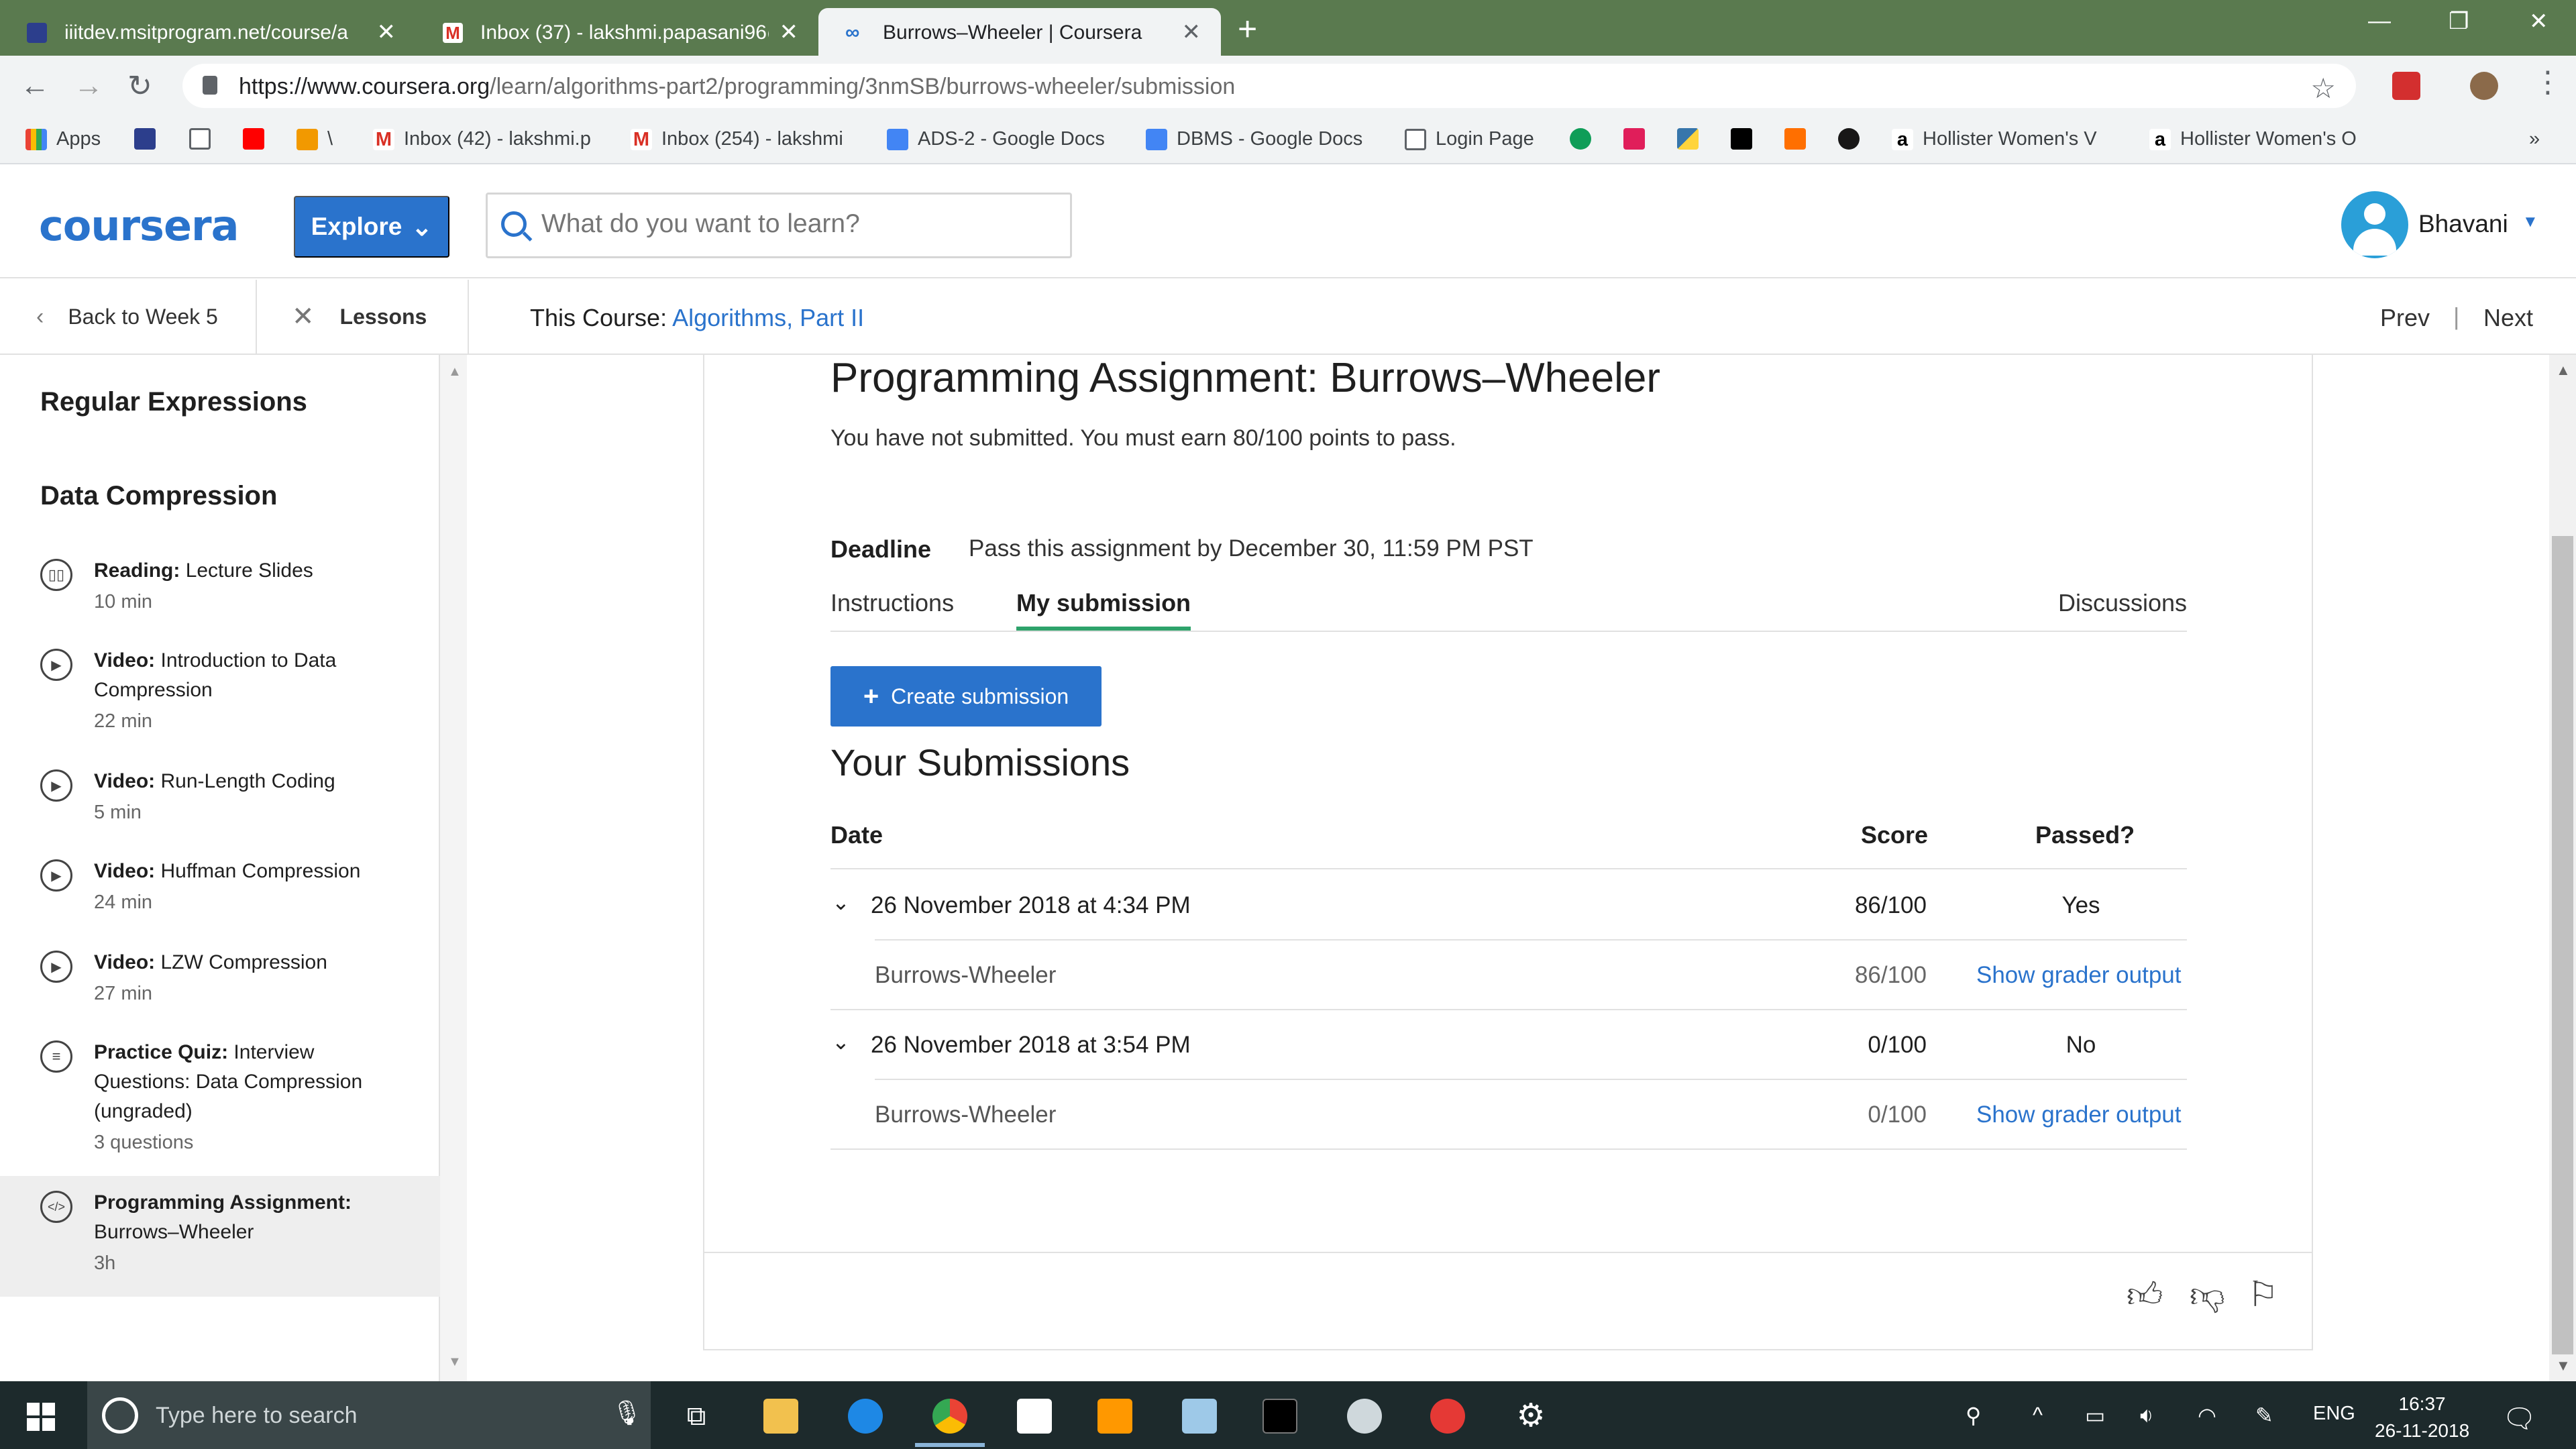 Image resolution: width=2576 pixels, height=1449 pixels. Describe the element at coordinates (696, 1416) in the screenshot. I see `task-view-icon: ⧉` at that location.